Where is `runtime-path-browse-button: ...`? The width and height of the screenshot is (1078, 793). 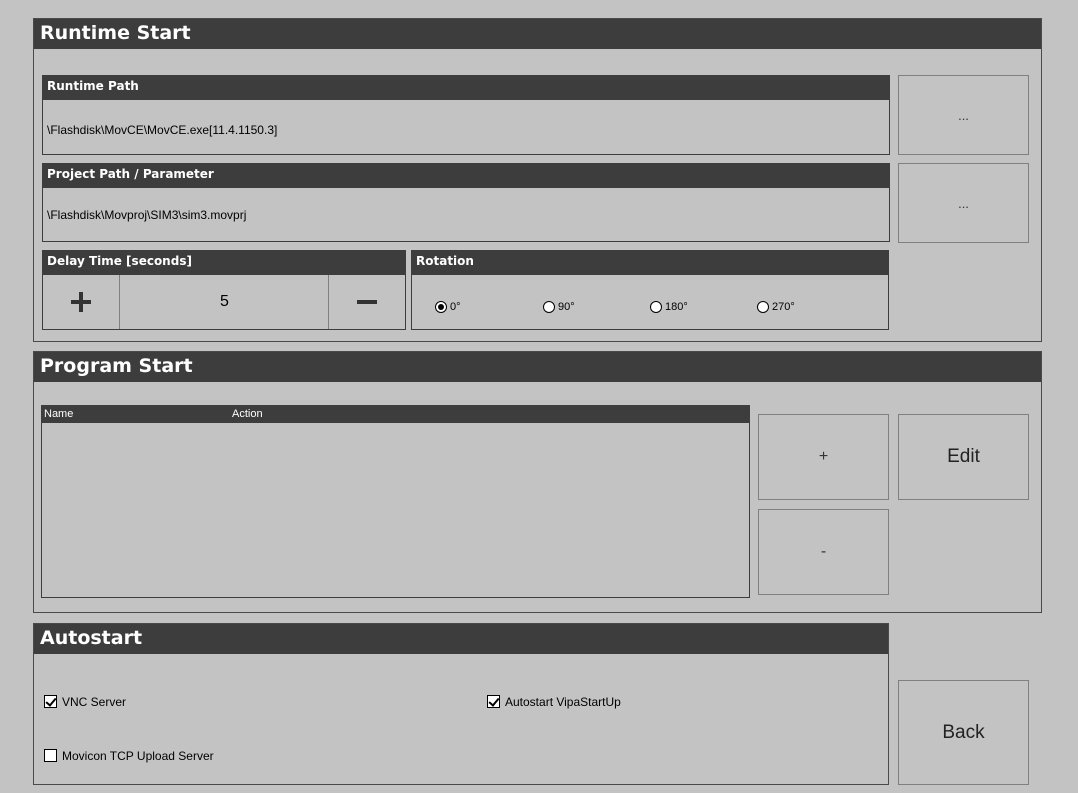 runtime-path-browse-button: ... is located at coordinates (963, 115).